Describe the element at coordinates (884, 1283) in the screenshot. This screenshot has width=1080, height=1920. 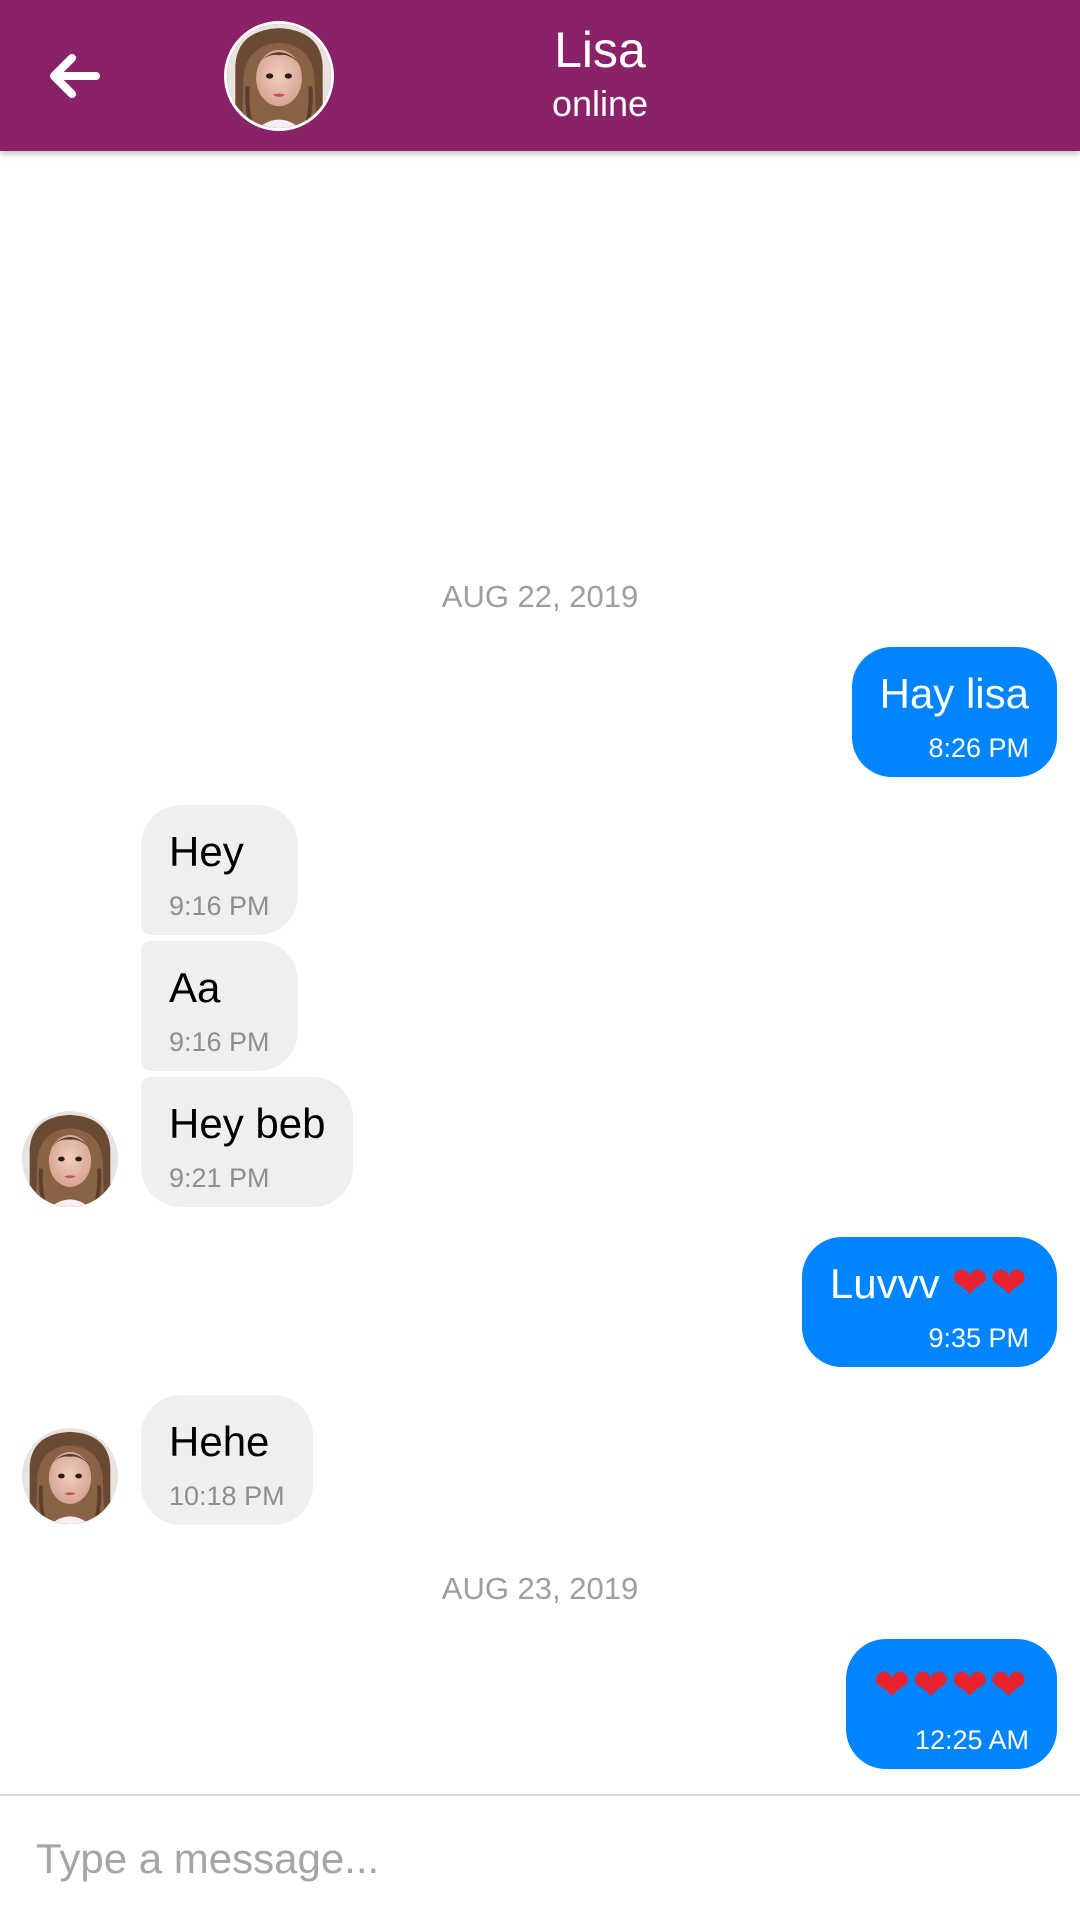
I see `message-text: Luvvv` at that location.